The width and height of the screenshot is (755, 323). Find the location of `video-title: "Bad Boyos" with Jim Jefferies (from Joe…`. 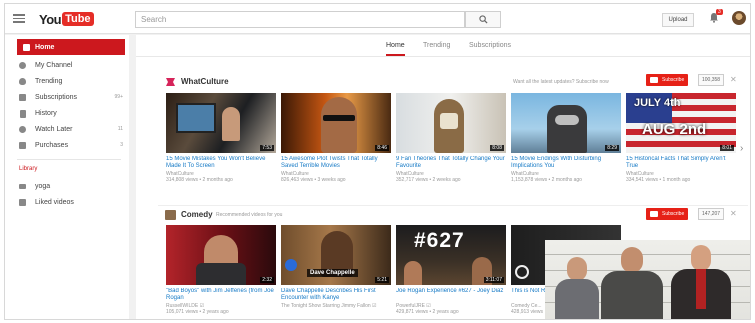

video-title: "Bad Boyos" with Jim Jefferies (from Joe… is located at coordinates (221, 295).